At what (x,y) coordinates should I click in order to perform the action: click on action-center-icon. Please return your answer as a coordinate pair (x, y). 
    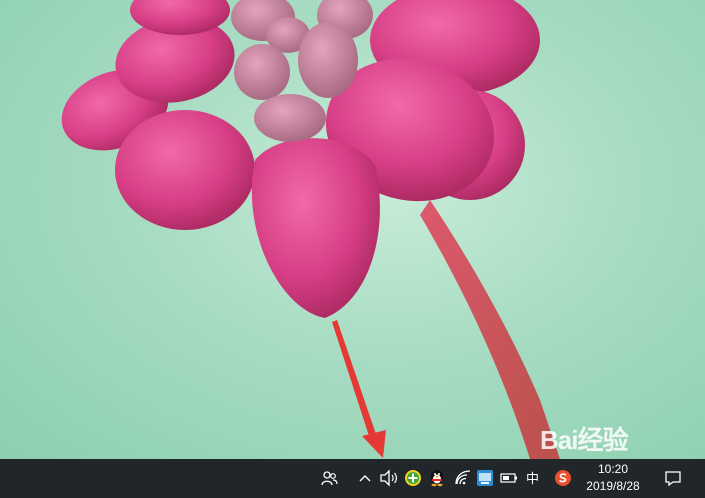
    Looking at the image, I should click on (673, 478).